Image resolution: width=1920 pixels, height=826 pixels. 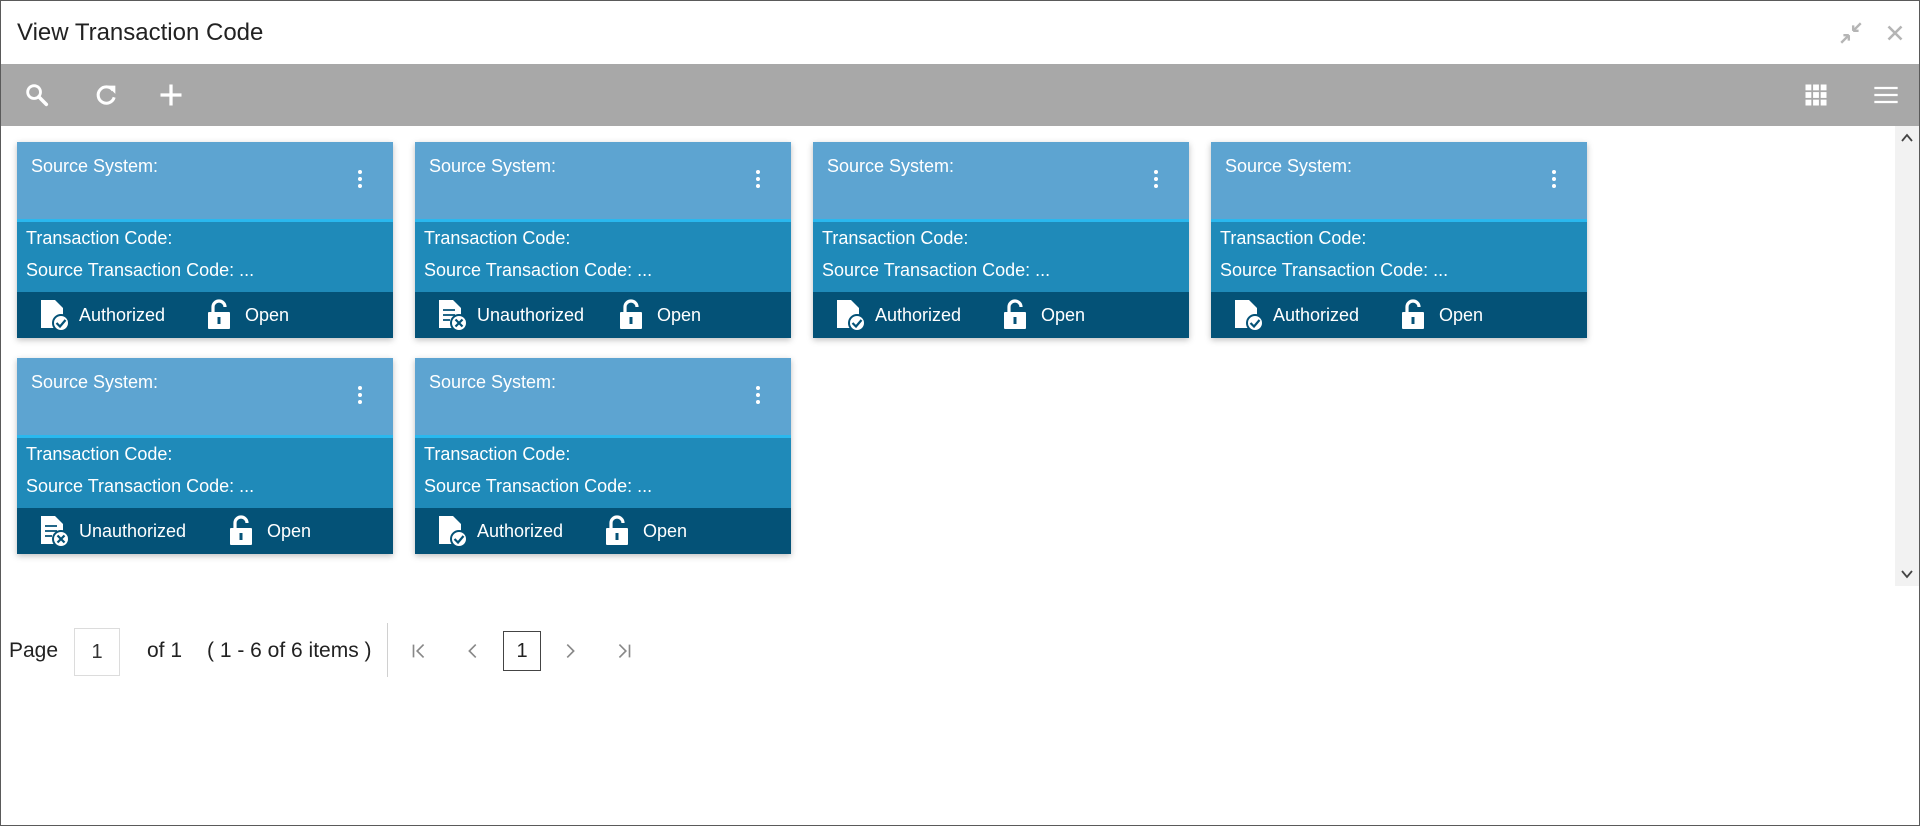 I want to click on items-count-label: ( 1 - 6 of 6 items ), so click(x=289, y=650).